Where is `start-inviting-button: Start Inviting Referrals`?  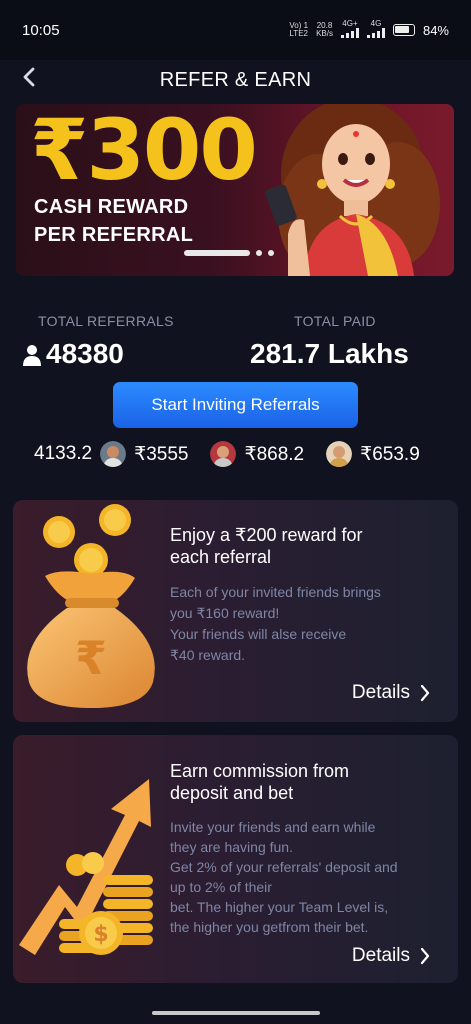 start-inviting-button: Start Inviting Referrals is located at coordinates (235, 405).